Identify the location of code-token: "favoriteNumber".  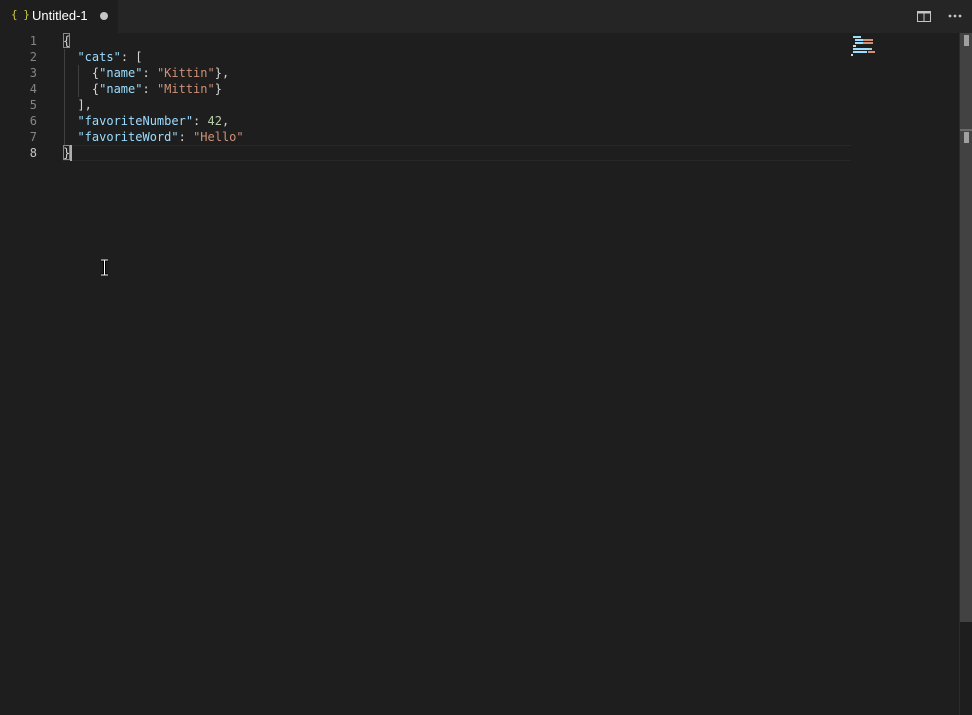
(135, 121).